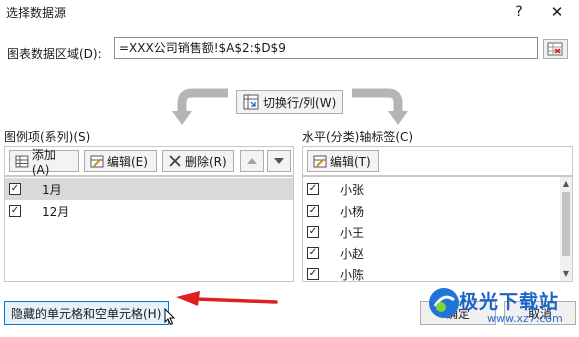 This screenshot has height=337, width=579. I want to click on range-picker-icon, so click(555, 49).